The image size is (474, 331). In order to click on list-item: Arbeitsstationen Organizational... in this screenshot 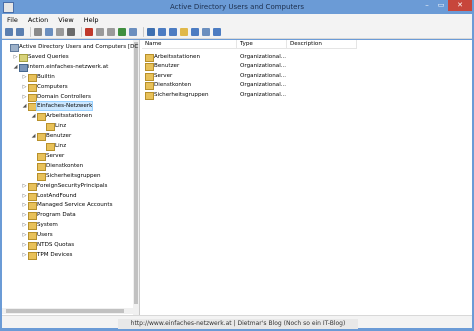, I will do `click(307, 57)`.